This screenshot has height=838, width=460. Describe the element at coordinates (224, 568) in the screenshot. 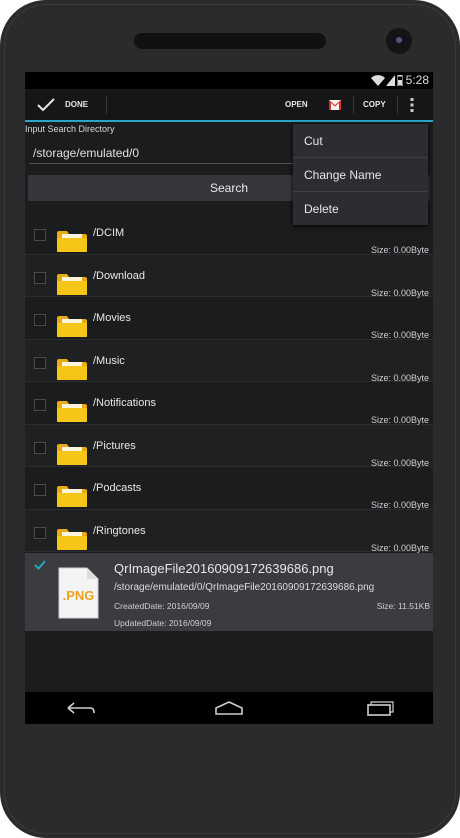

I see `file-name: QrImageFile20160909172639686.png` at that location.